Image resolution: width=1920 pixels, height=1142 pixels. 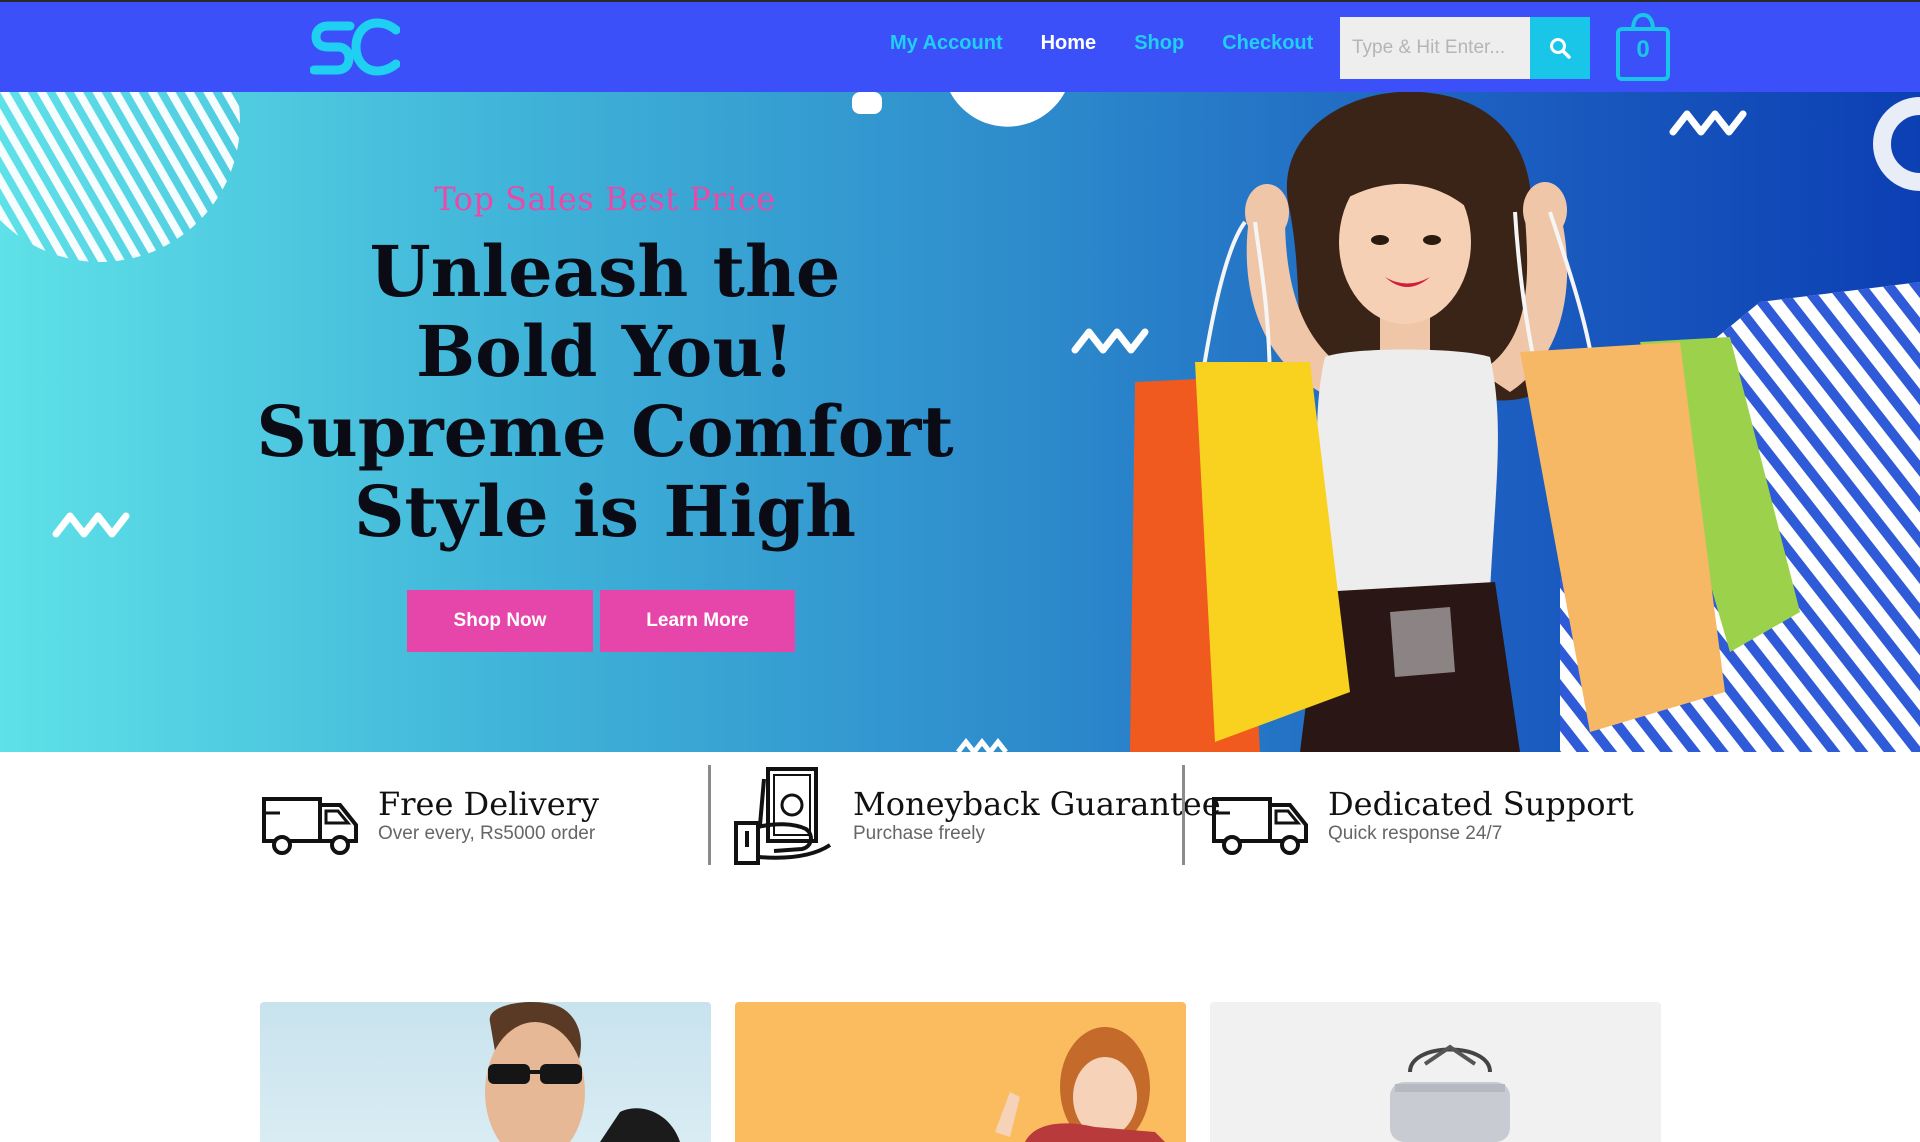 I want to click on site-header: My Account Home Shop Checkout 0, so click(x=960, y=46).